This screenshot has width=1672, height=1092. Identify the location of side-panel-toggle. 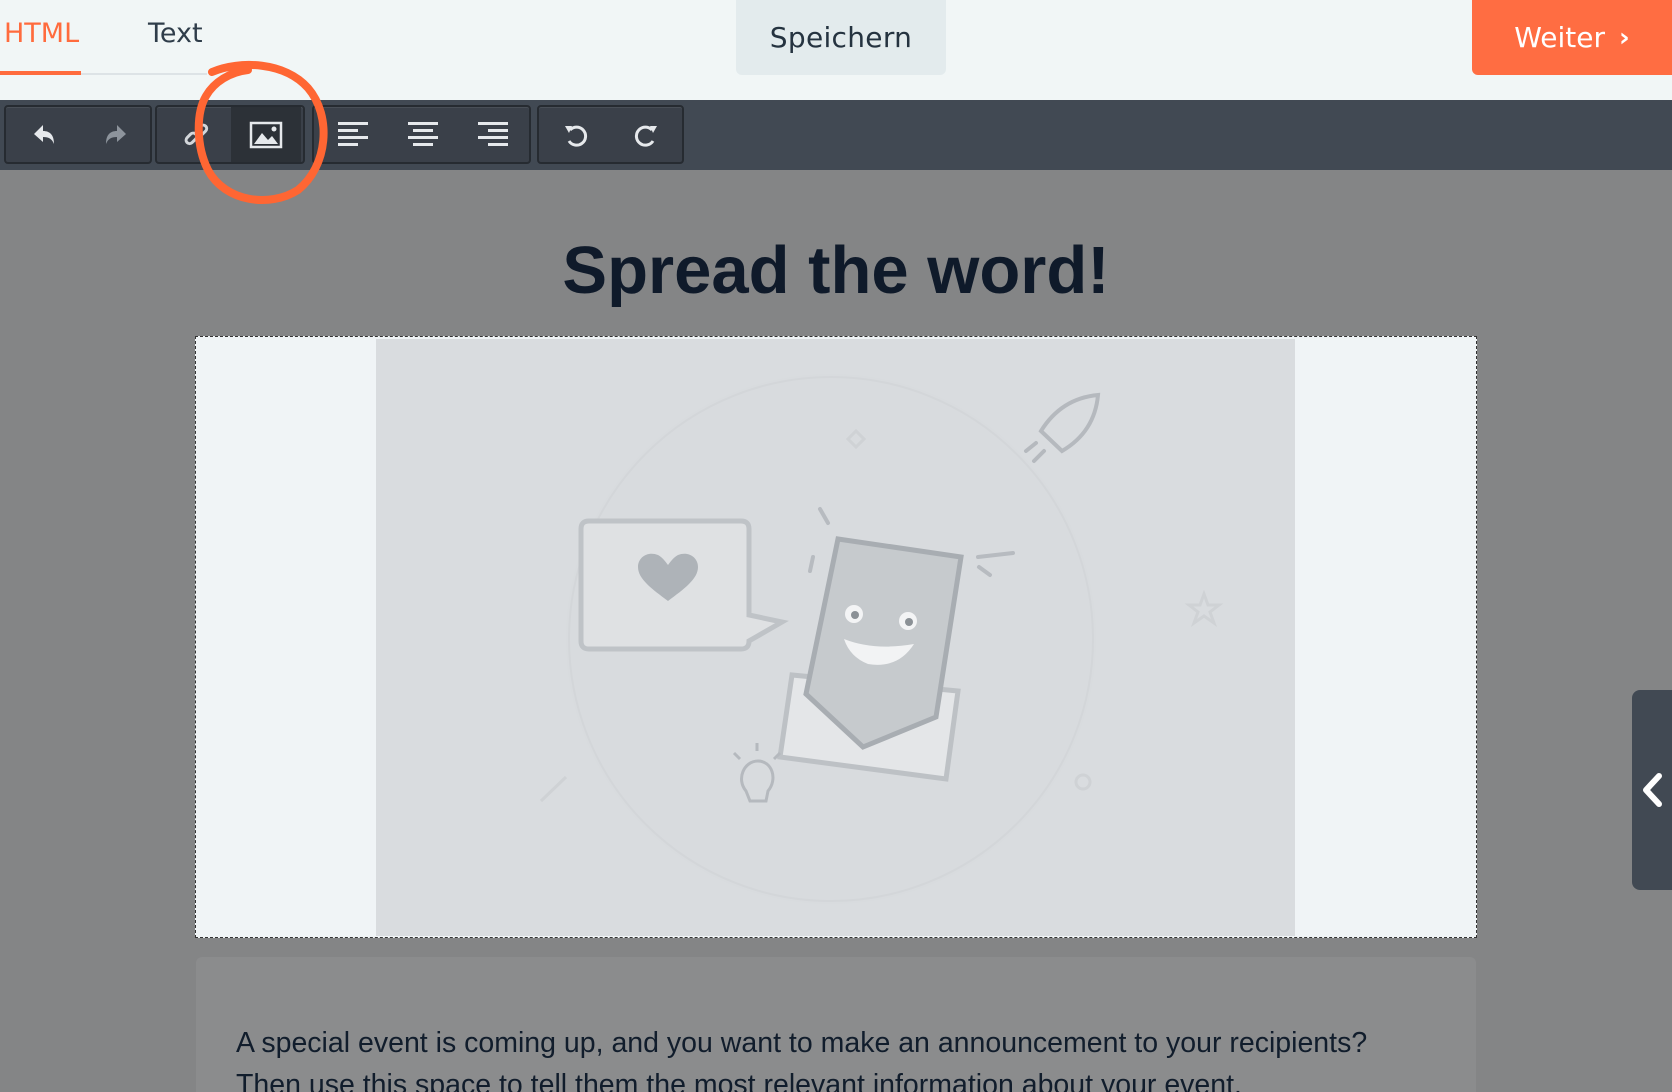
(1652, 790).